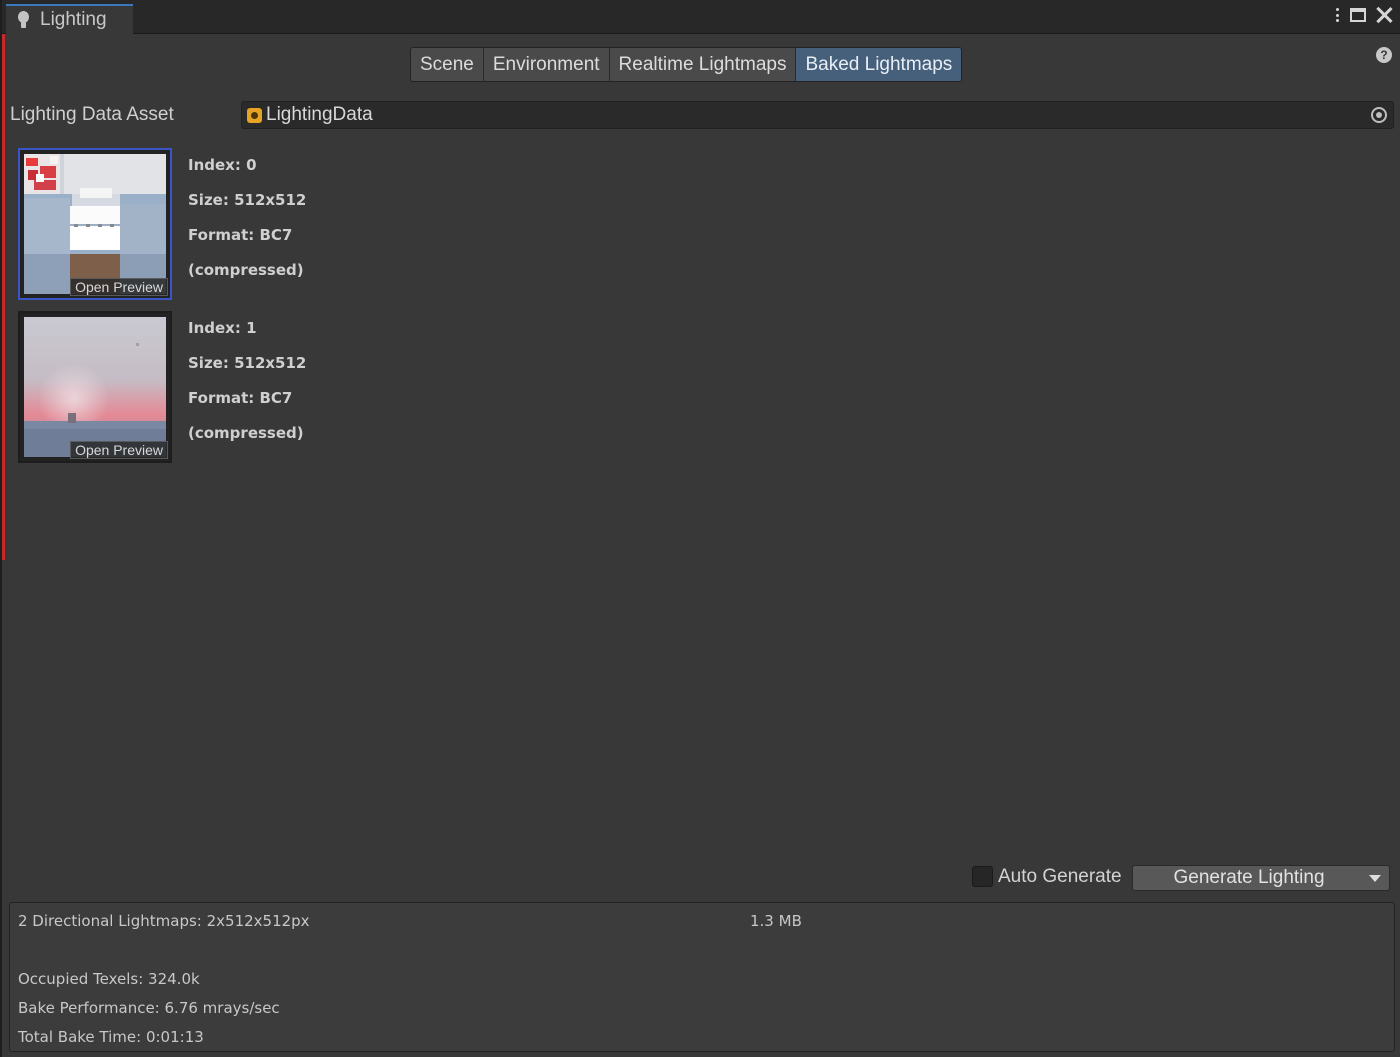 This screenshot has height=1057, width=1400. What do you see at coordinates (119, 450) in the screenshot?
I see `open-preview-button-1: Open Preview` at bounding box center [119, 450].